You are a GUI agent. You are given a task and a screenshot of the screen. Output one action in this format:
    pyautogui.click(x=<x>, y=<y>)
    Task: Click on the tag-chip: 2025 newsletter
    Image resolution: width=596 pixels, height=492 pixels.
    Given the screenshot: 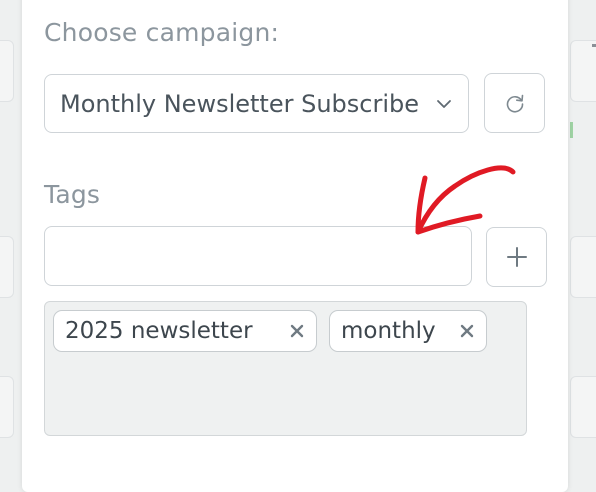 What is the action you would take?
    pyautogui.click(x=185, y=331)
    